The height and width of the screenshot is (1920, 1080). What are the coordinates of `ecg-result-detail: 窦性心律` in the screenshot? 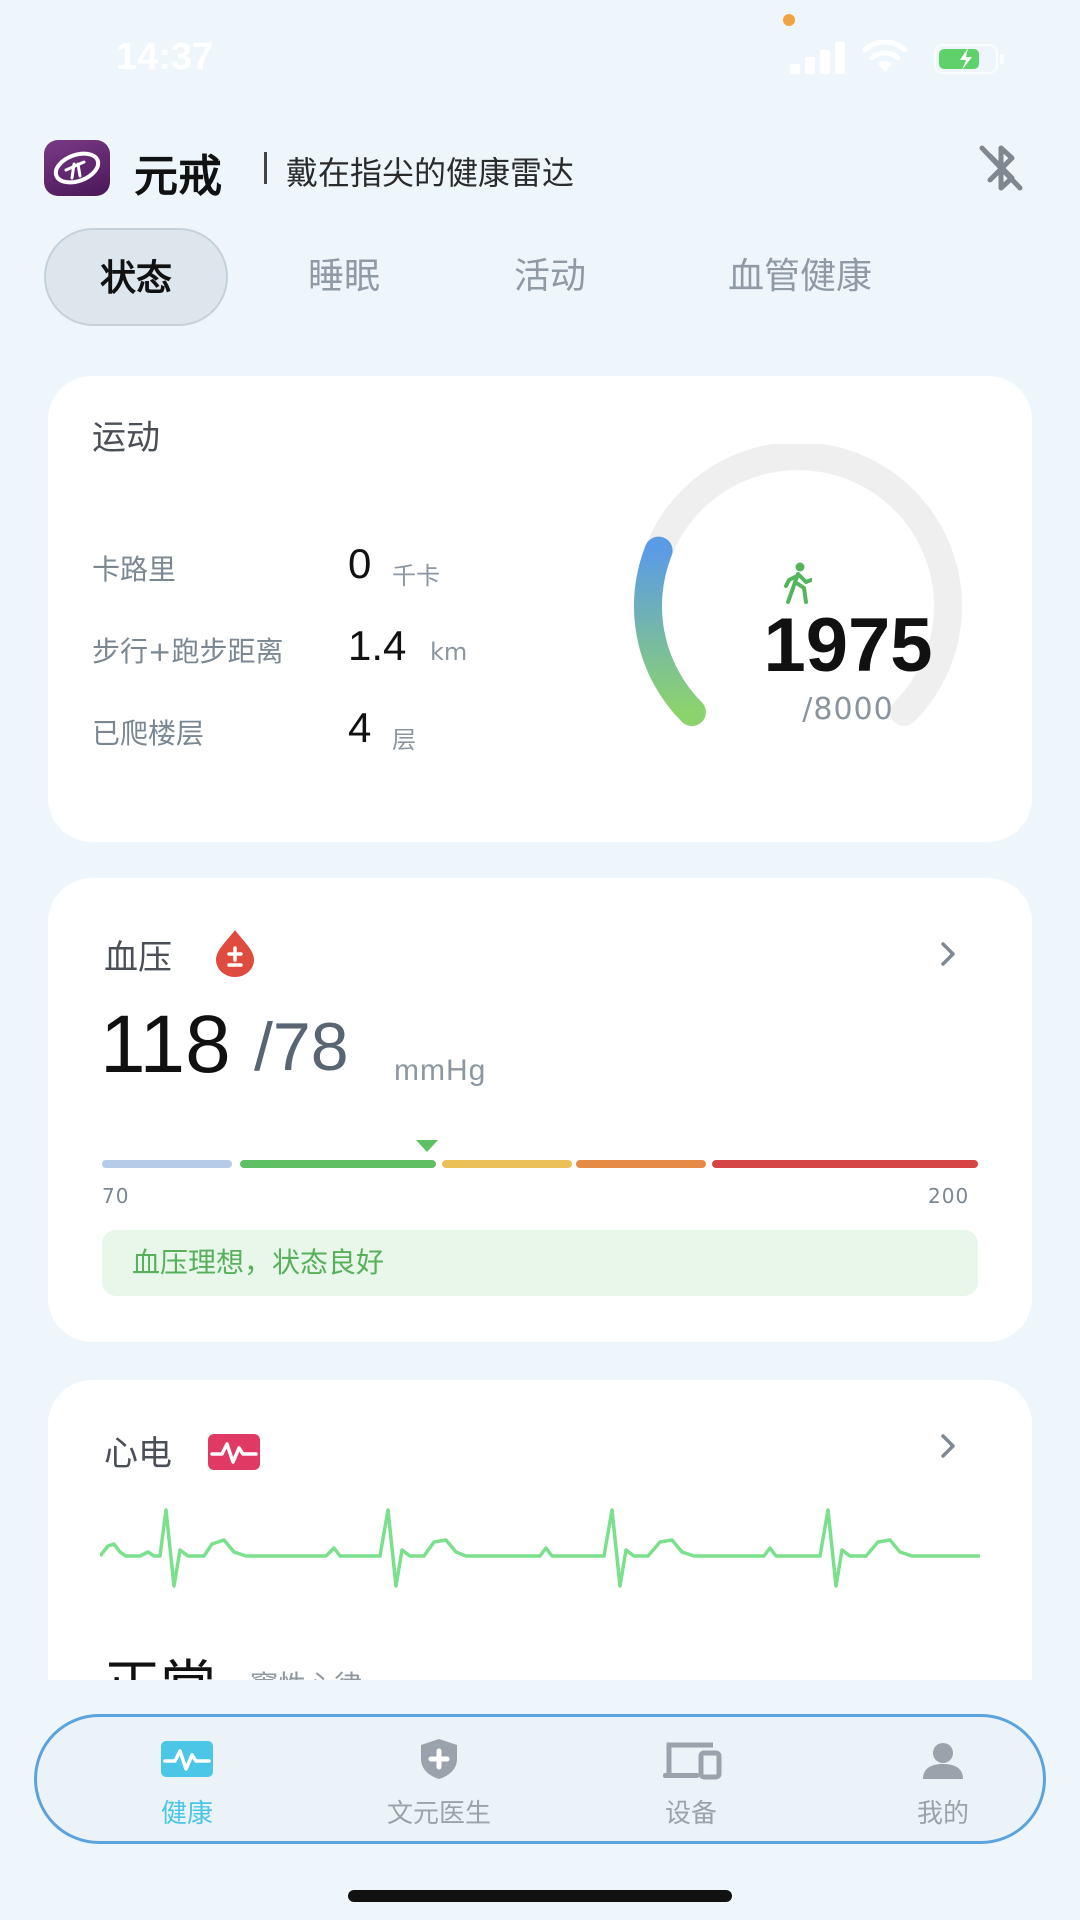 It's located at (306, 1672).